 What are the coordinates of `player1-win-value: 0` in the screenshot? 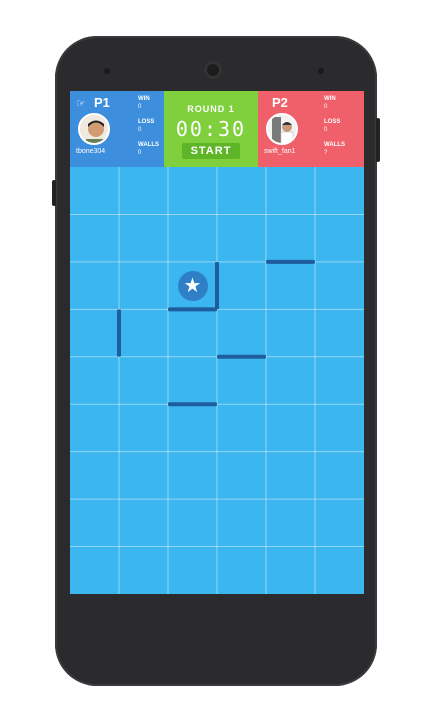 It's located at (140, 107).